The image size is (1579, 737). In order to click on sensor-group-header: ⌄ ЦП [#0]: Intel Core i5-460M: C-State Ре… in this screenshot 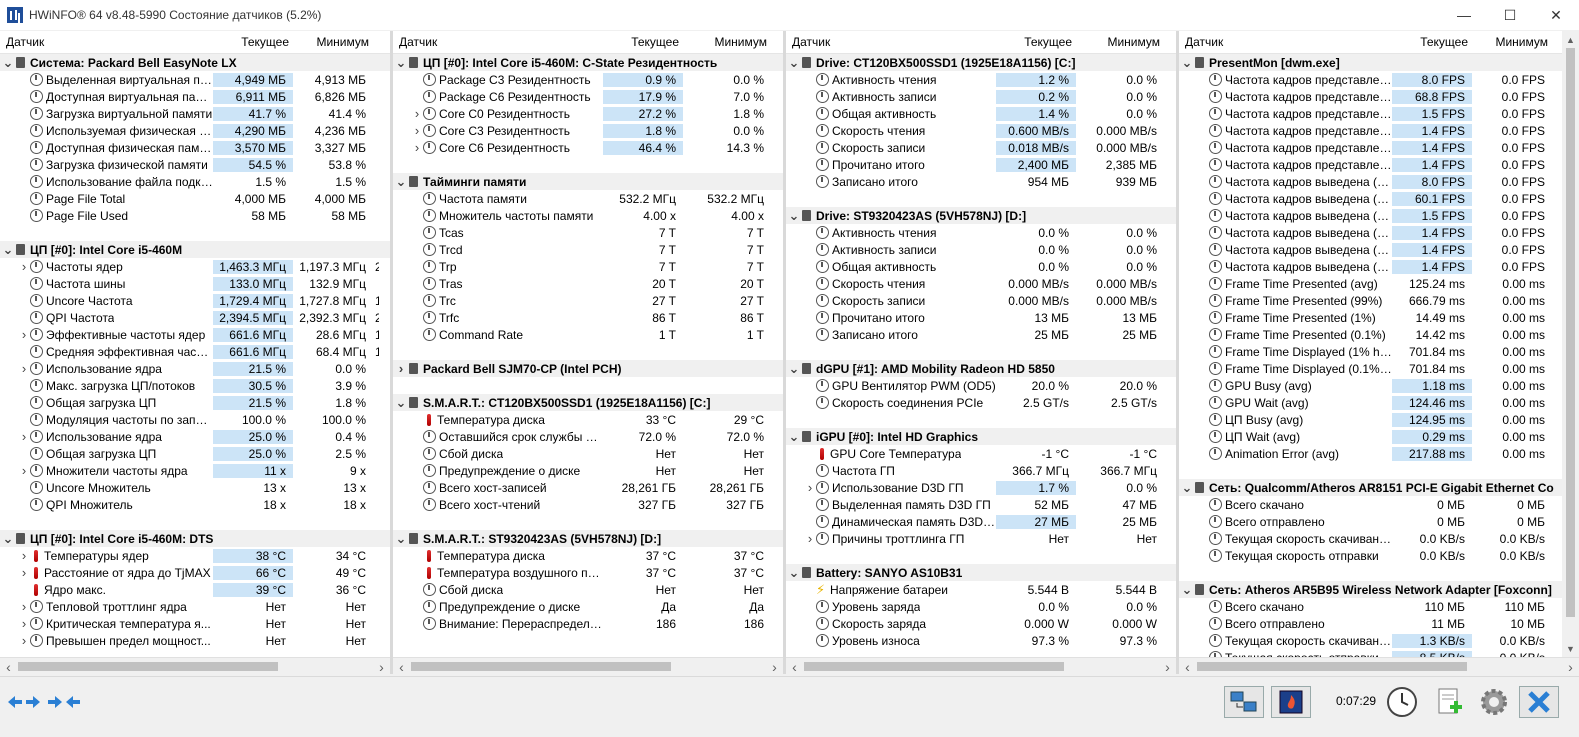, I will do `click(588, 62)`.